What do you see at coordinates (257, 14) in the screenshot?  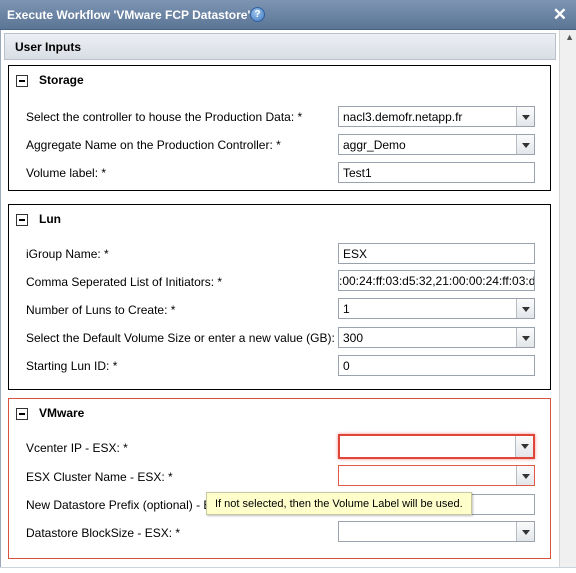 I see `help-icon: ?` at bounding box center [257, 14].